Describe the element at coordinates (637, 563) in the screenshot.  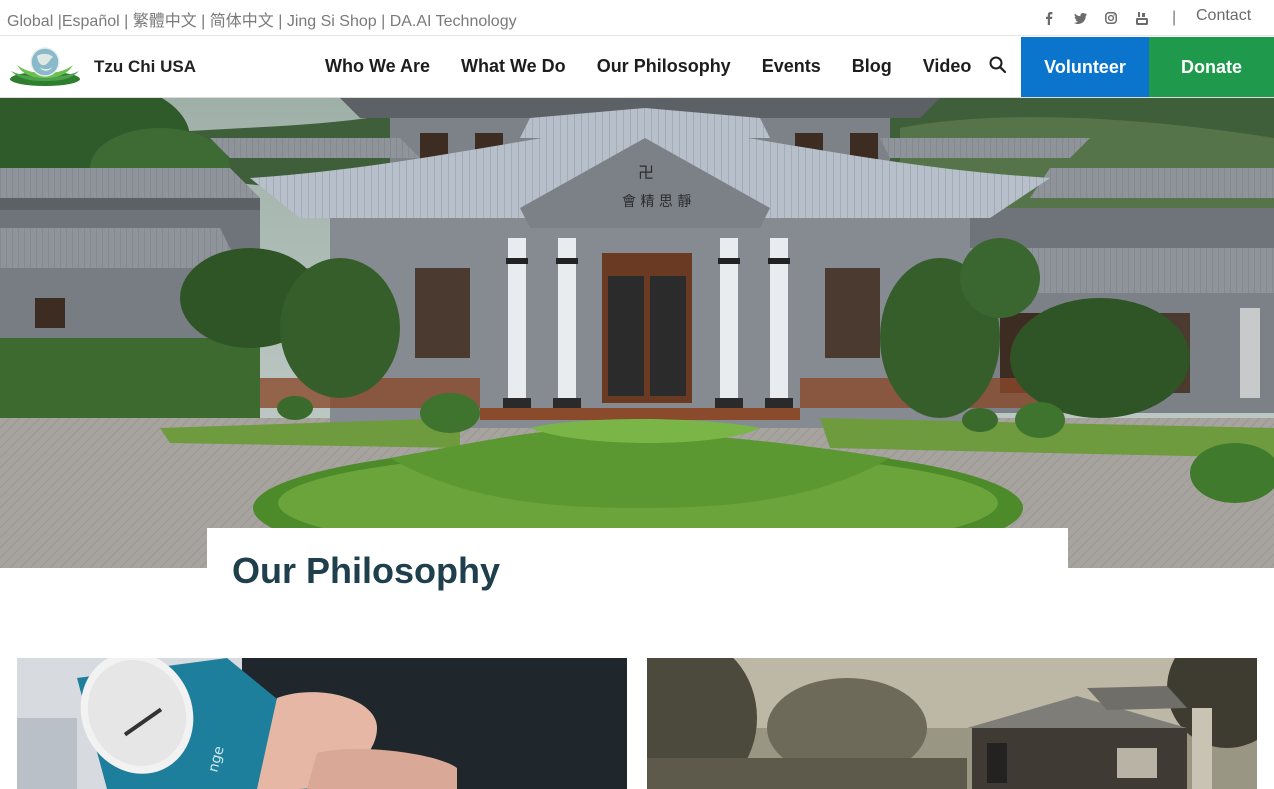
I see `page-title-card: Our Philosophy` at that location.